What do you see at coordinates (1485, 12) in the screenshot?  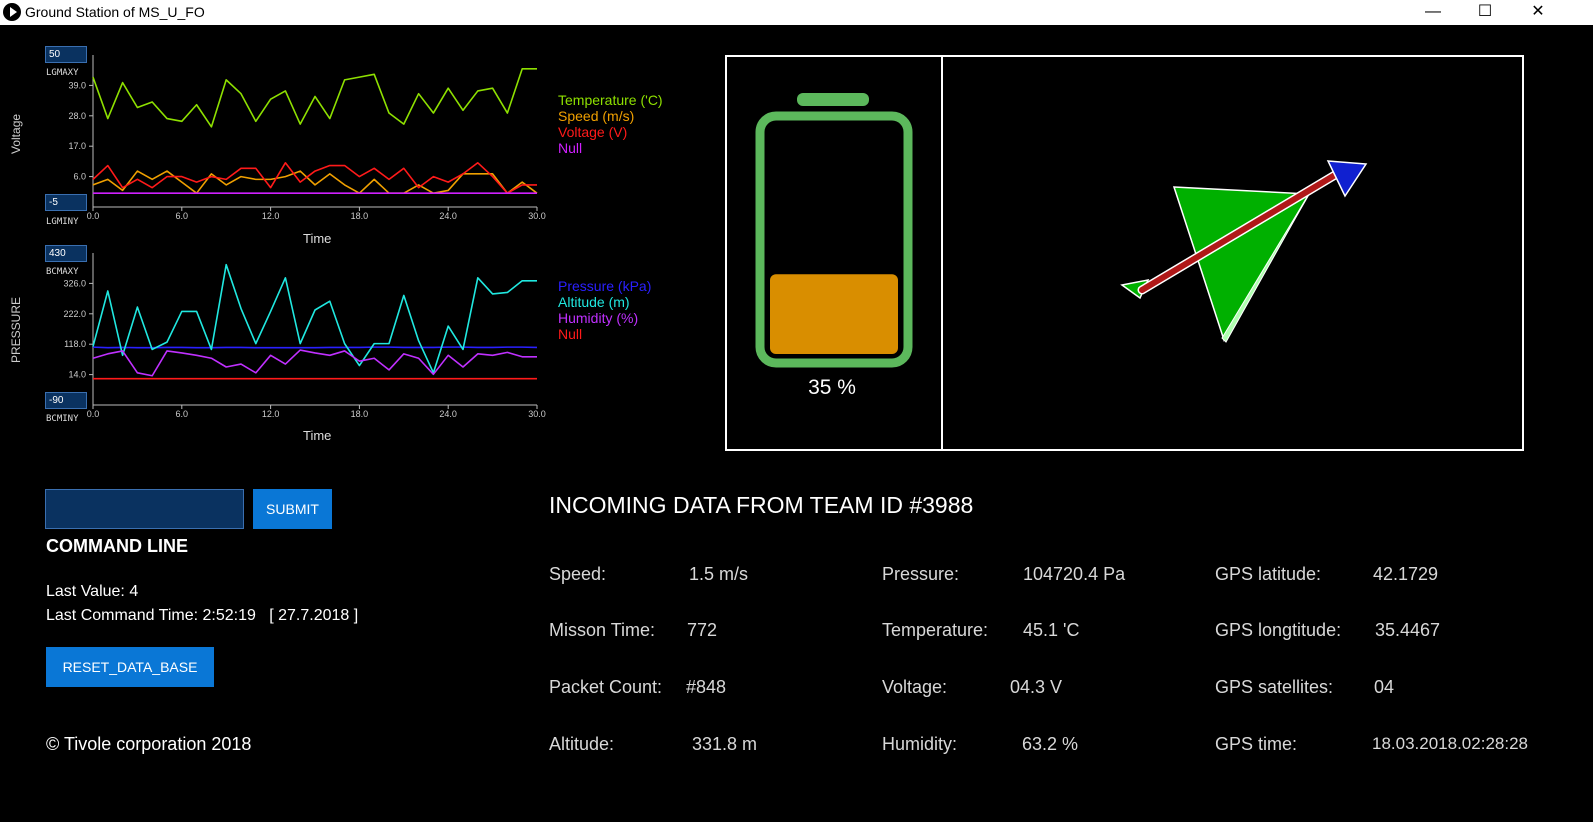 I see `maximize-button: ☐` at bounding box center [1485, 12].